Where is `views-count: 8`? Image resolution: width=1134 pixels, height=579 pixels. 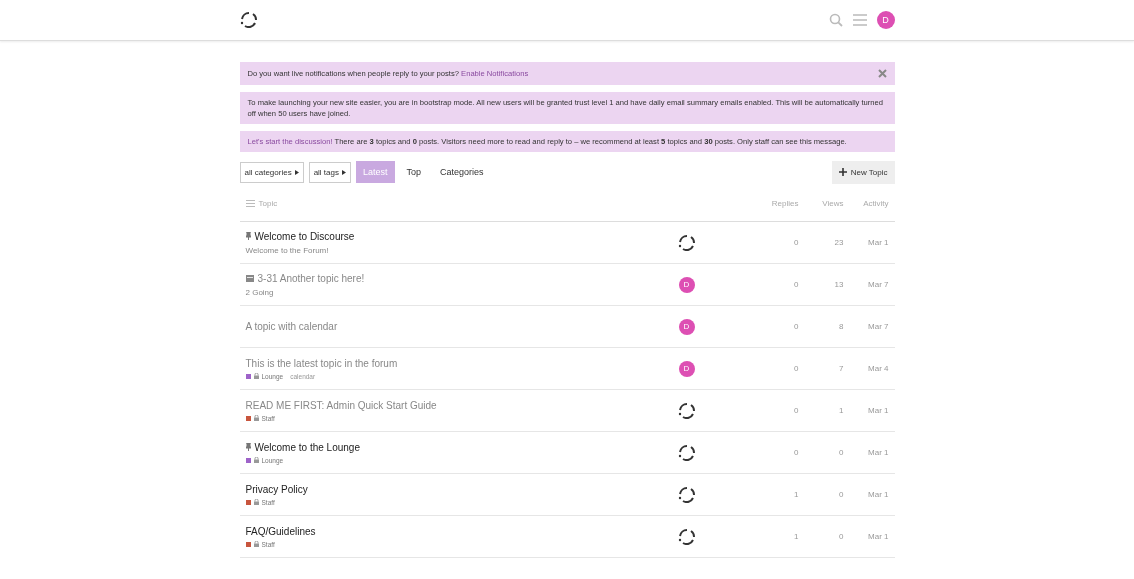
views-count: 8 is located at coordinates (841, 326).